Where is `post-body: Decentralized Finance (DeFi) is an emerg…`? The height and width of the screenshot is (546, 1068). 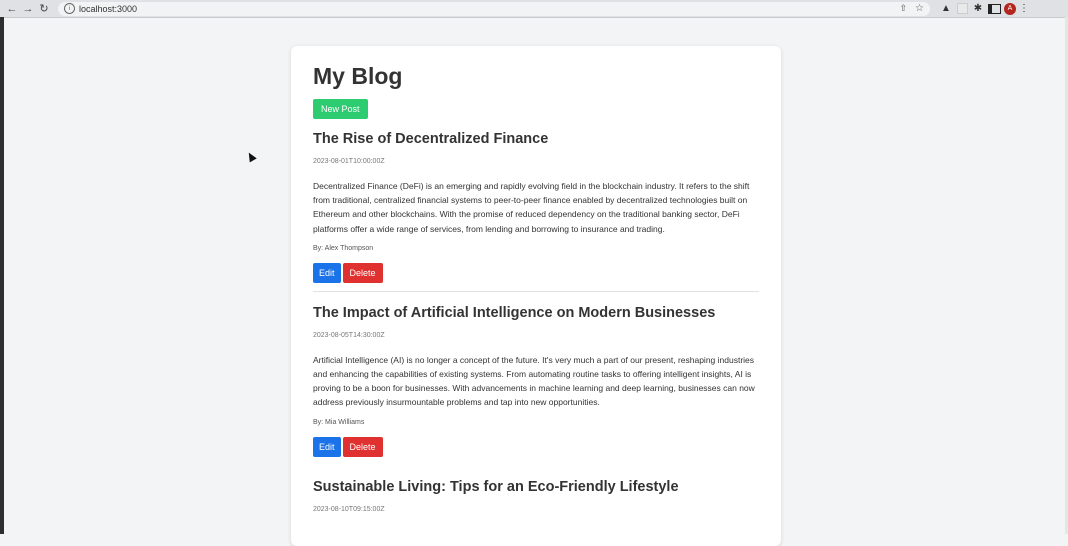 post-body: Decentralized Finance (DeFi) is an emerg… is located at coordinates (531, 207).